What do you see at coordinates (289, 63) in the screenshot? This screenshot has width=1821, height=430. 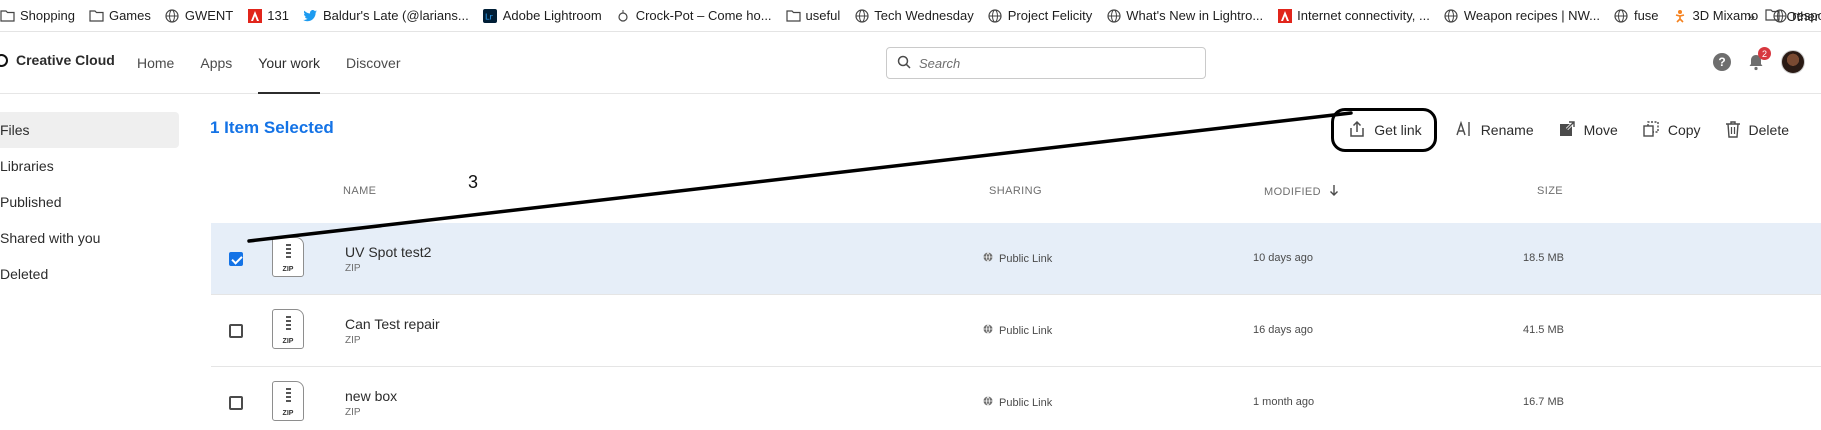 I see `nav-your-work: Your work` at bounding box center [289, 63].